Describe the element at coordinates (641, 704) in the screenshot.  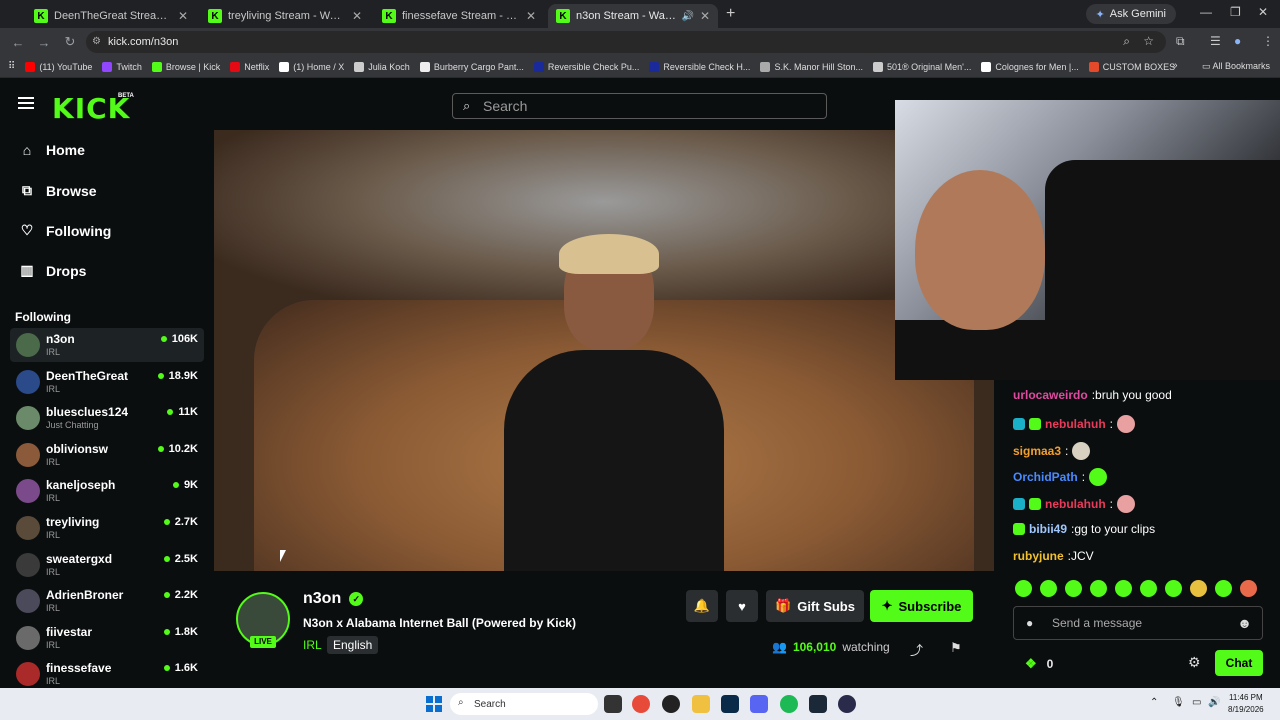
I see `chrome-icon` at that location.